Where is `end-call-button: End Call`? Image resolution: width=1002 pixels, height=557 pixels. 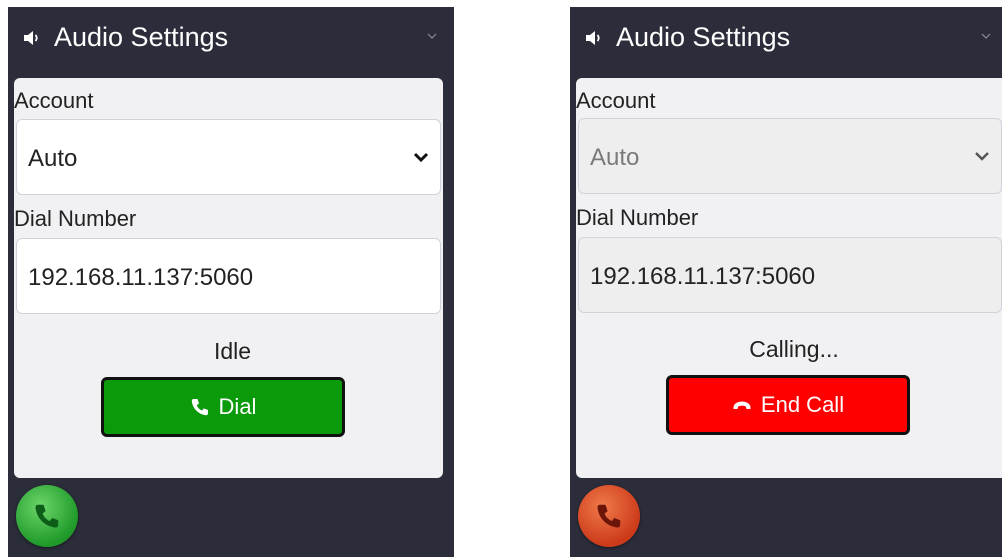
end-call-button: End Call is located at coordinates (788, 405).